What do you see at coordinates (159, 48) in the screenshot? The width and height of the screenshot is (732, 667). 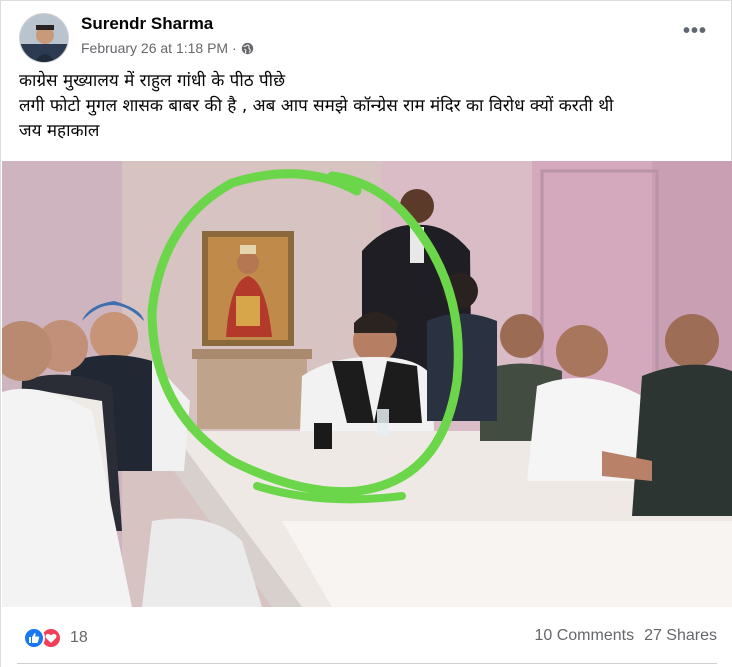 I see `post-timestamp: February 26 at 1:18 PM ·` at bounding box center [159, 48].